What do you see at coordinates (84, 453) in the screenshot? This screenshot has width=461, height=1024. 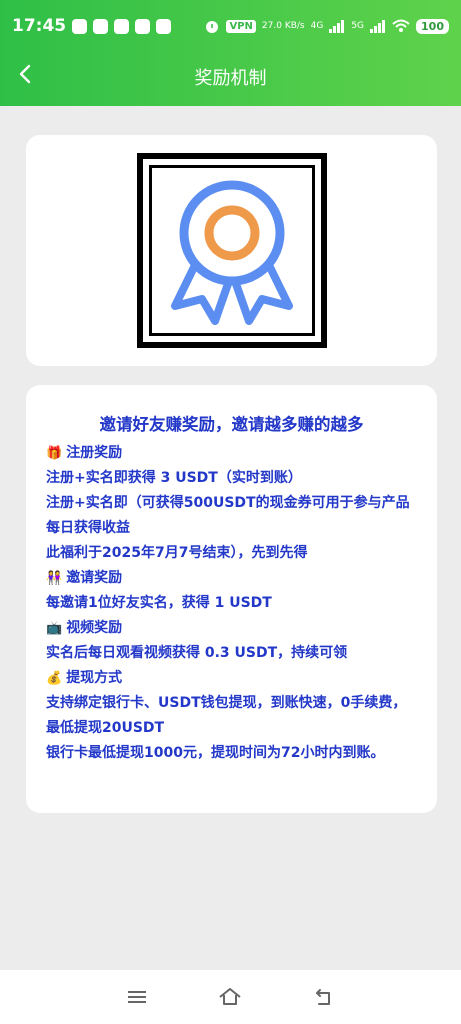 I see `section-register: 🎁 注册奖励` at bounding box center [84, 453].